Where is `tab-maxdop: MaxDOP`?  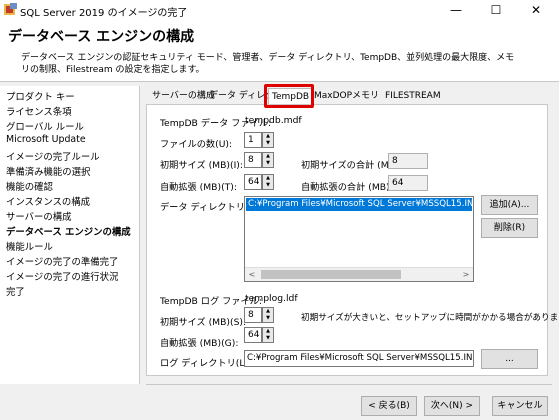
tab-maxdop: MaxDOP is located at coordinates (333, 96).